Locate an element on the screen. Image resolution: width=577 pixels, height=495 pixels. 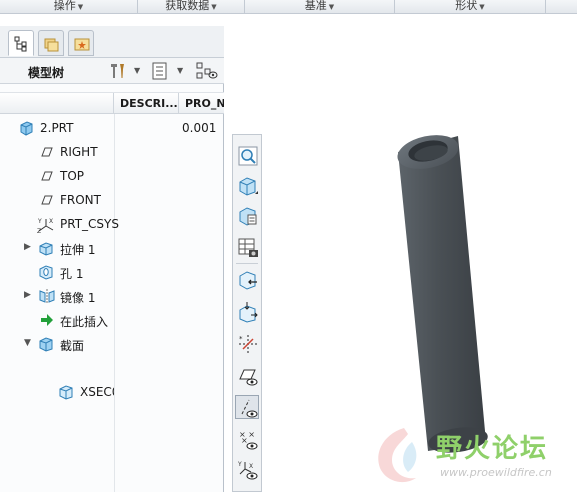
xsection-icon is located at coordinates (66, 392).